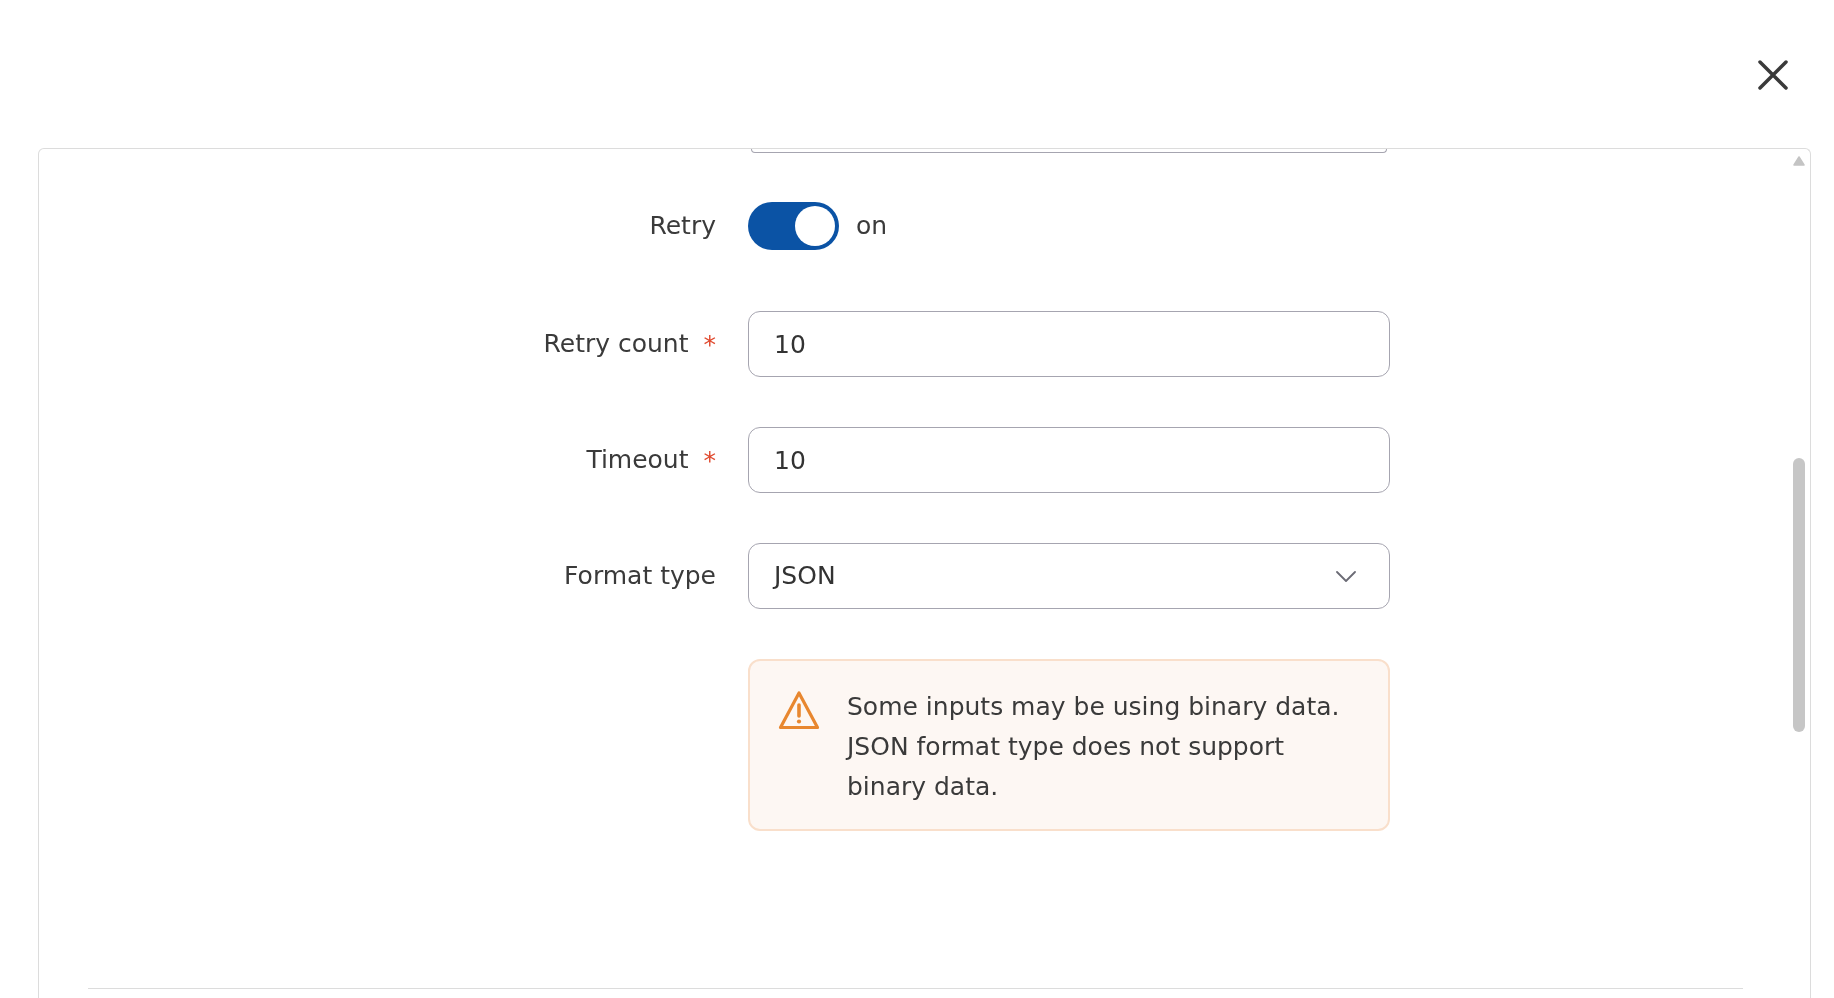  What do you see at coordinates (616, 344) in the screenshot?
I see `field-label: Retry count` at bounding box center [616, 344].